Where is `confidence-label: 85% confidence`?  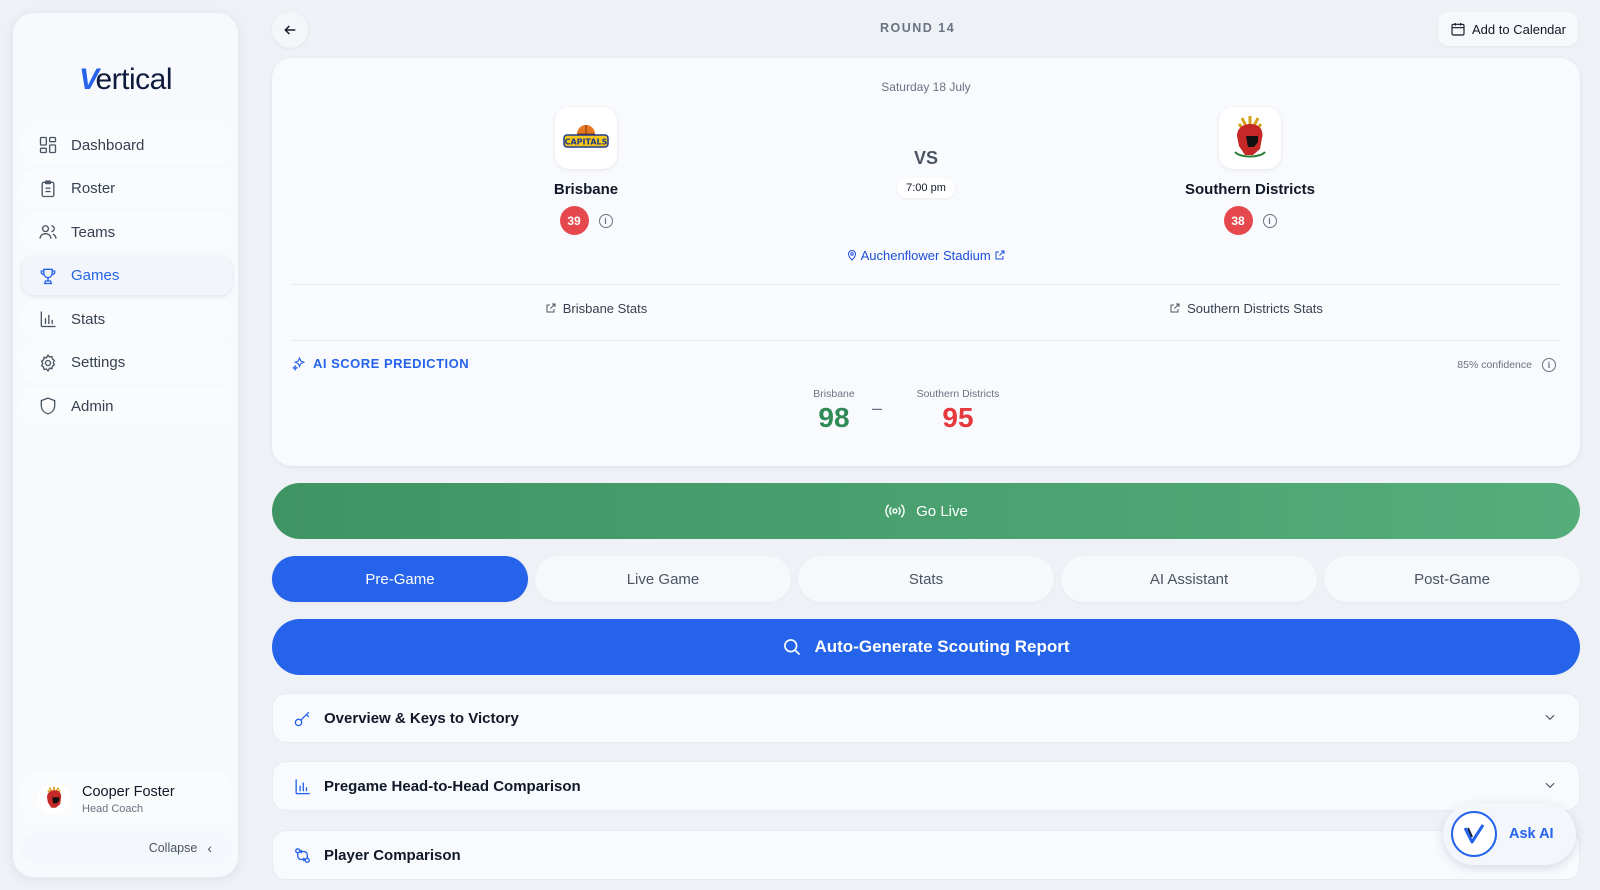
confidence-label: 85% confidence is located at coordinates (1494, 365).